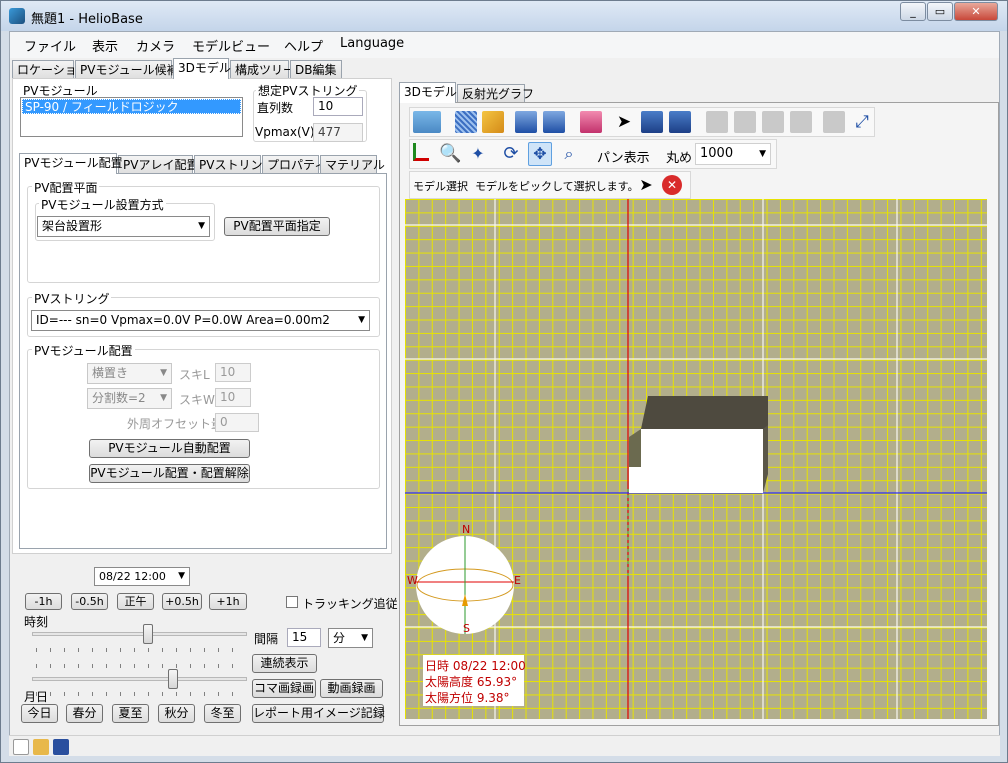  I want to click on day-slider-thumb, so click(173, 679).